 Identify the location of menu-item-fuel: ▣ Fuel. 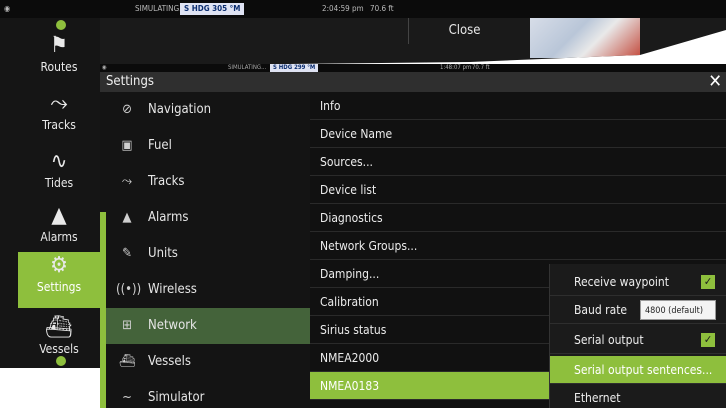
(208, 146).